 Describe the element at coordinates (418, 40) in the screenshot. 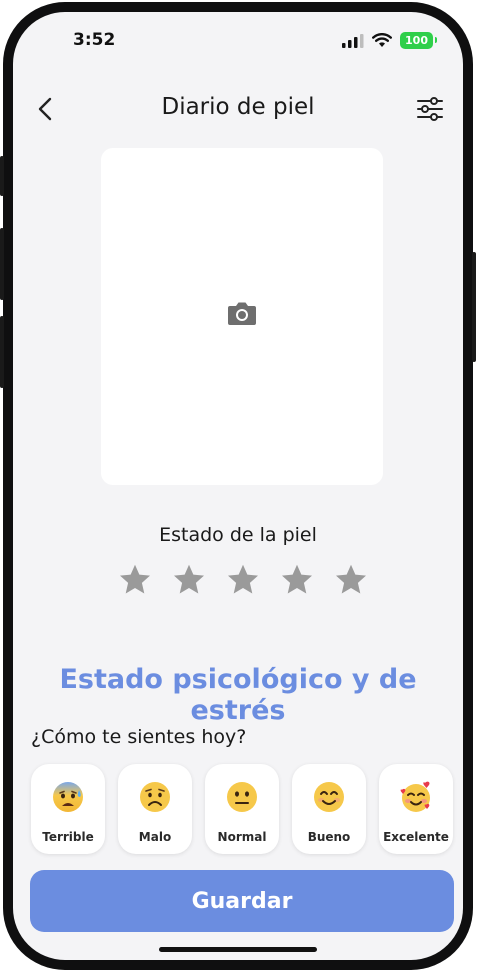

I see `battery-indicator: 100` at that location.